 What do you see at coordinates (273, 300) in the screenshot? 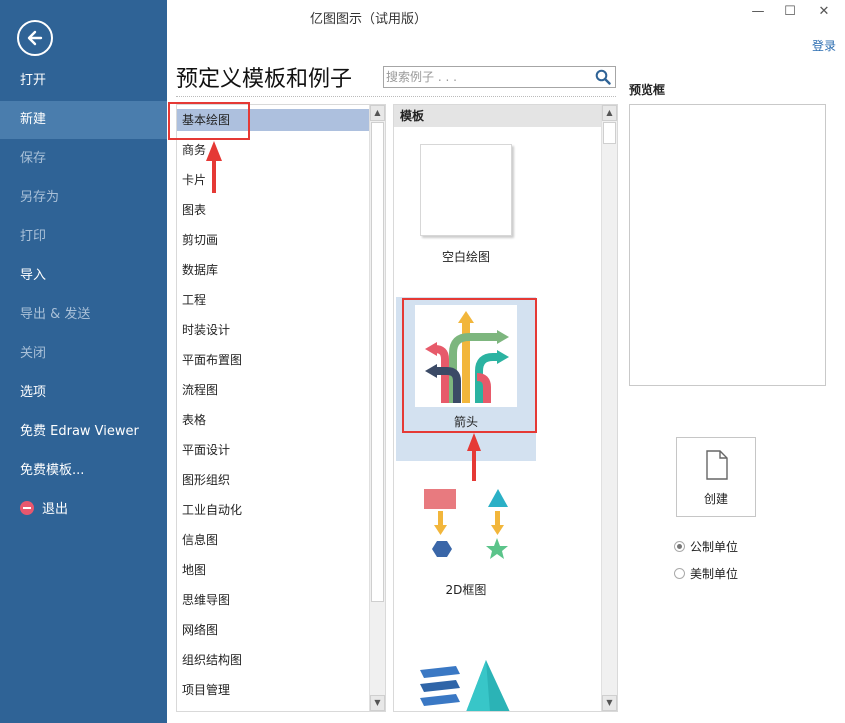
I see `category-item: 工程` at bounding box center [273, 300].